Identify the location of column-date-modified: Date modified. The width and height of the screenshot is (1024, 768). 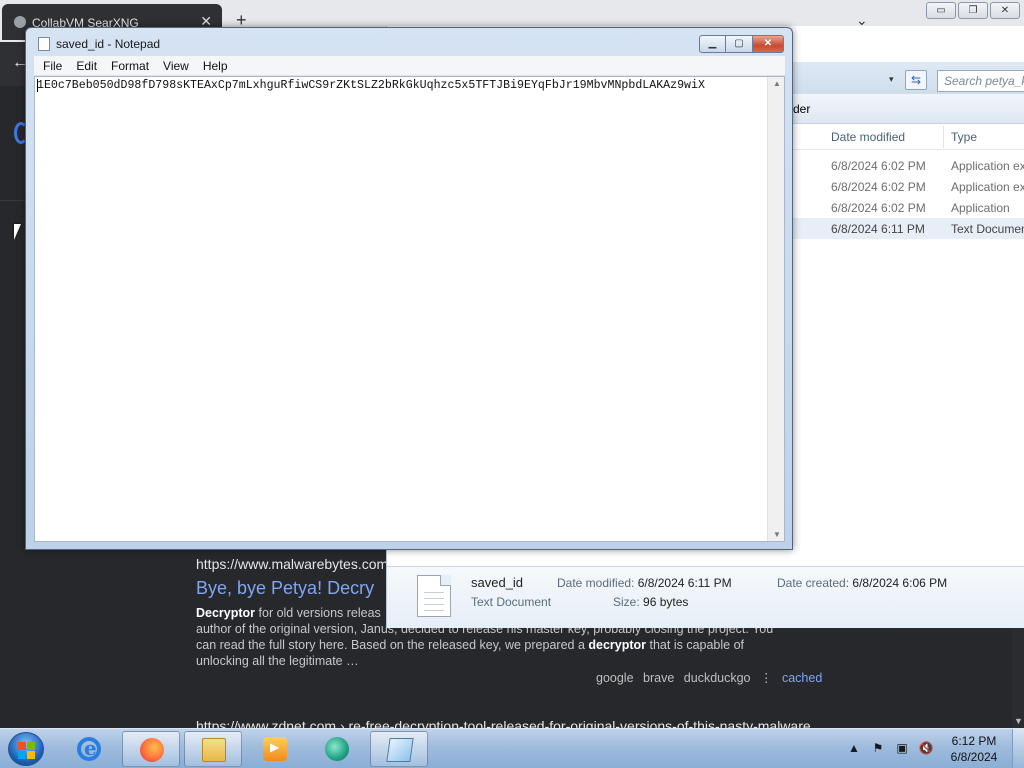
(868, 137).